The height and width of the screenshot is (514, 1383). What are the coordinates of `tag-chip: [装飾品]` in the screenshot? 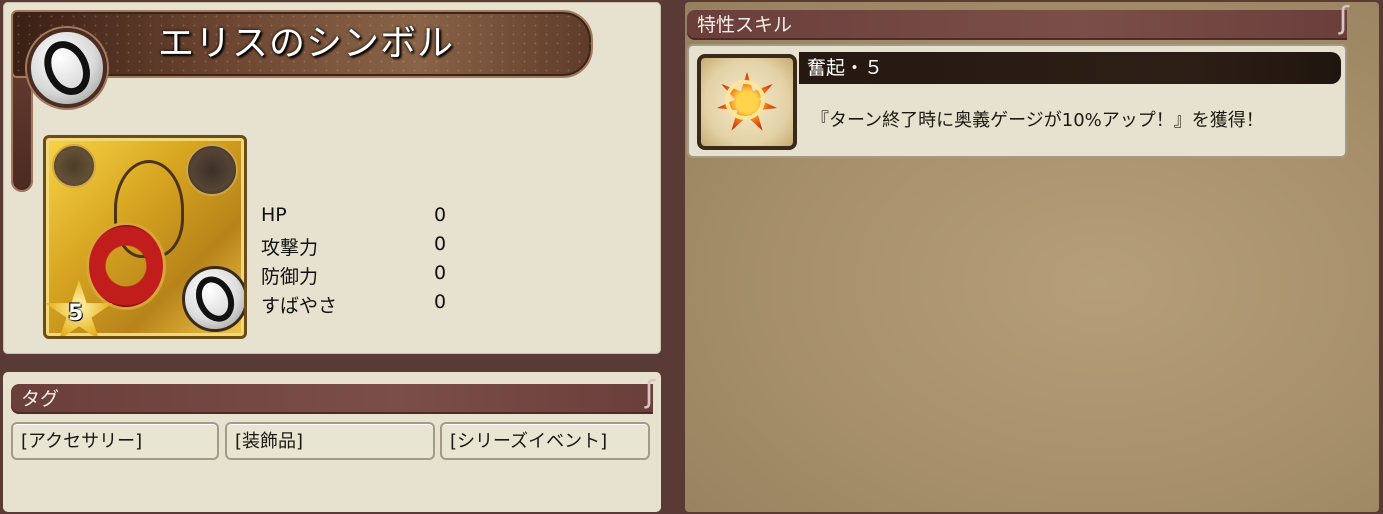 It's located at (330, 441).